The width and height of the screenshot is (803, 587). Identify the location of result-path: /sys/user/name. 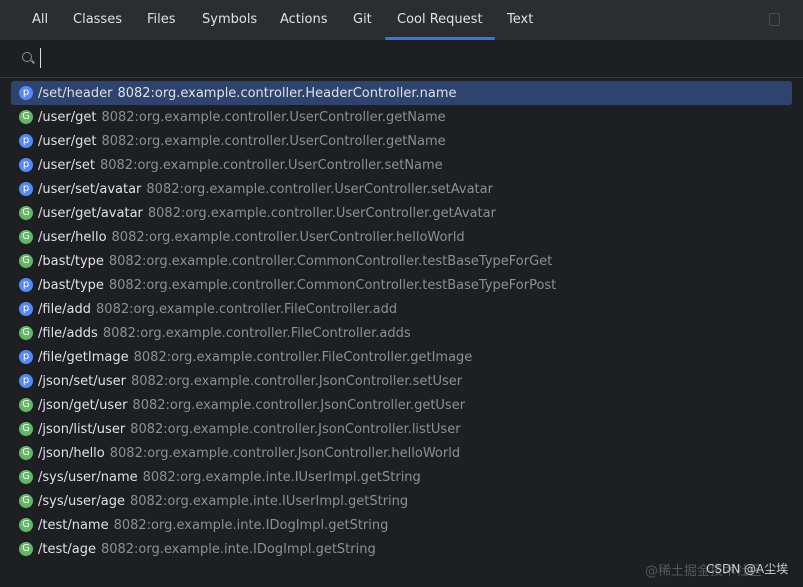
(88, 477).